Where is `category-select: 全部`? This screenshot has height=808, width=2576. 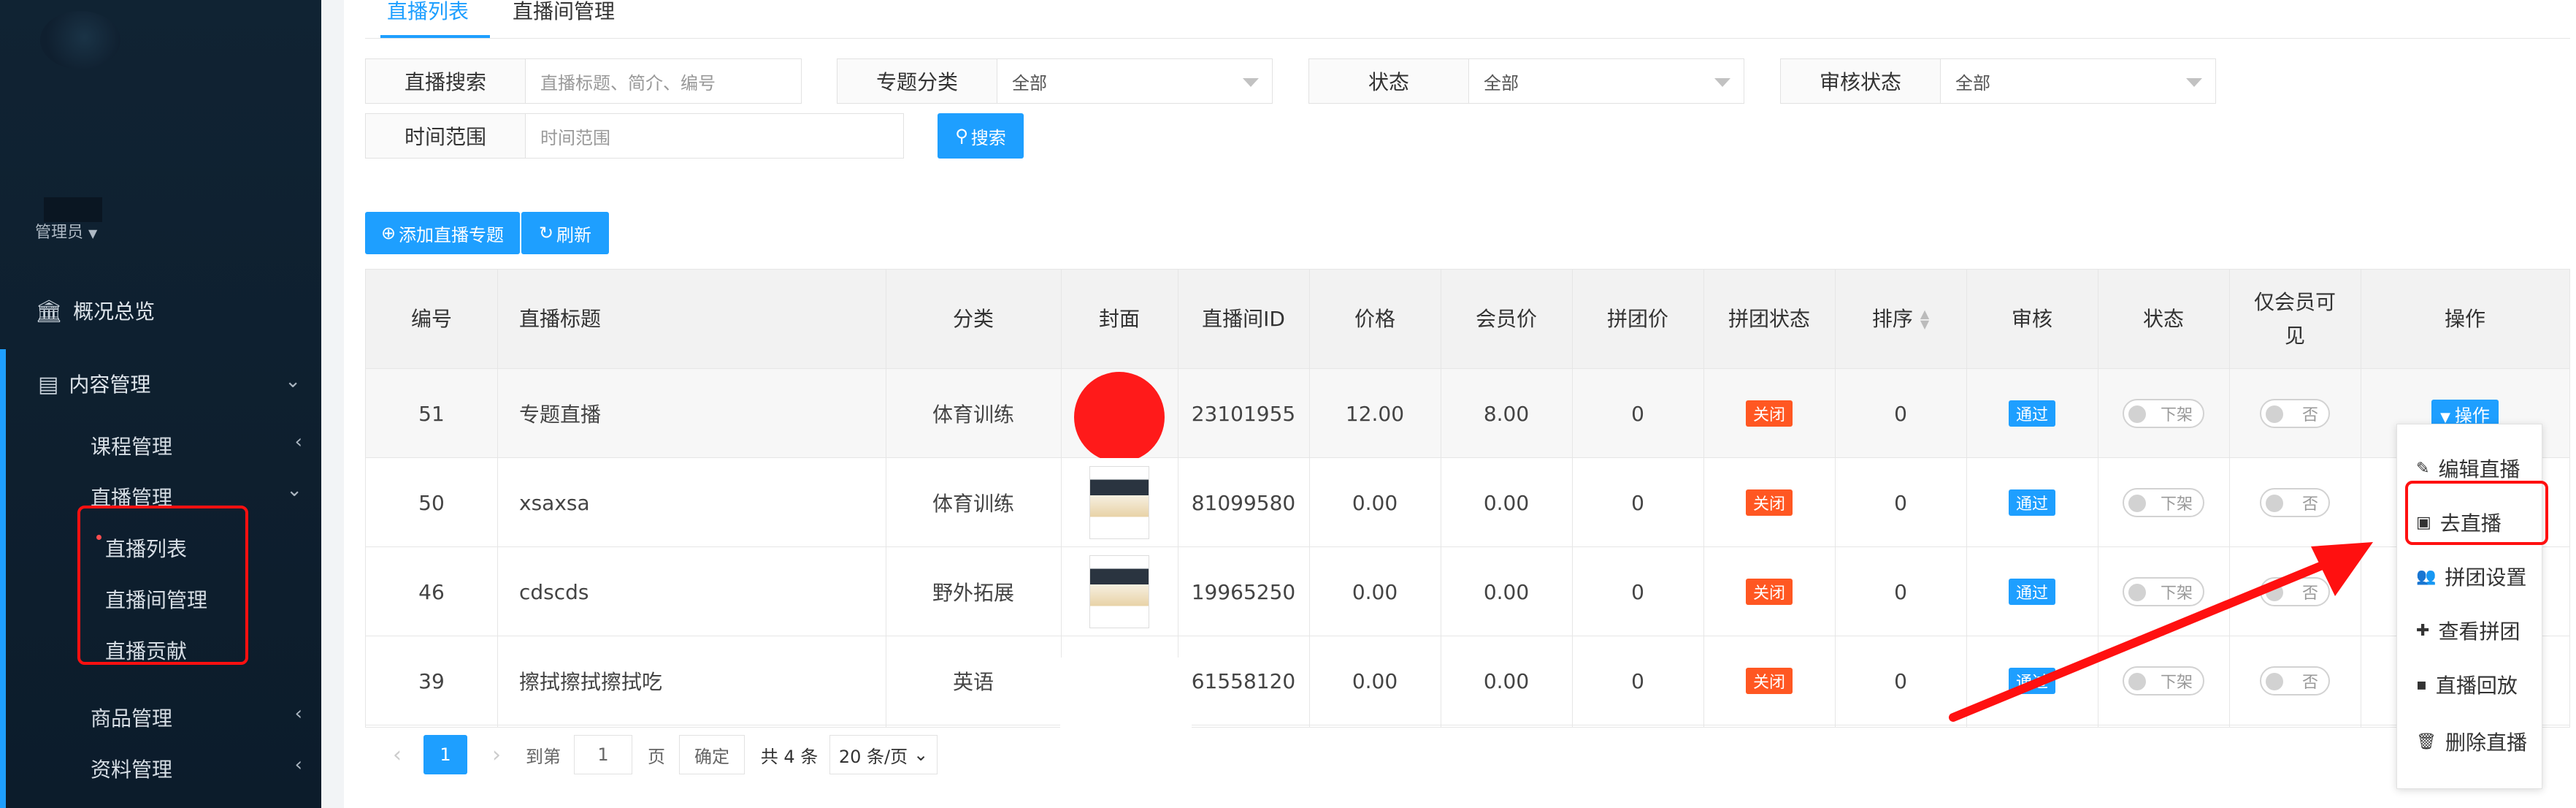
category-select: 全部 is located at coordinates (1135, 81).